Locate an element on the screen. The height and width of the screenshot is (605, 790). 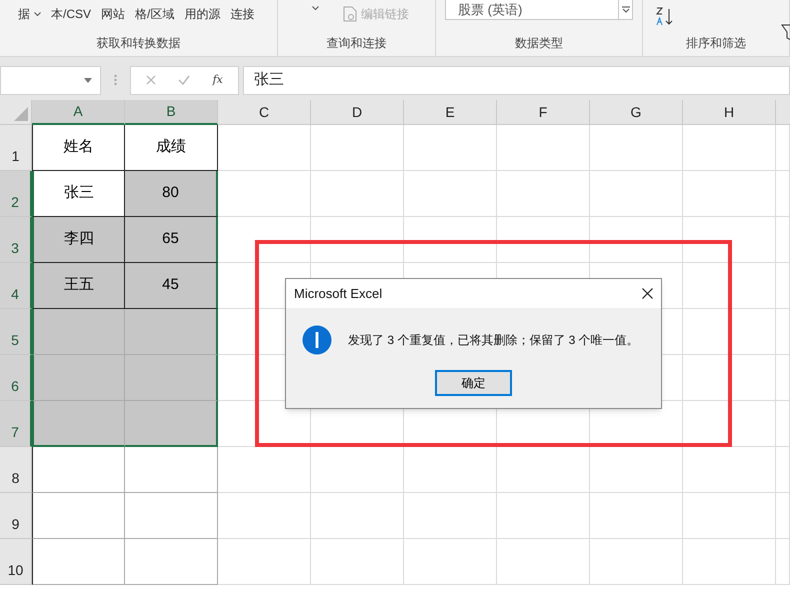
group-label: 排序和筛选 is located at coordinates (716, 43).